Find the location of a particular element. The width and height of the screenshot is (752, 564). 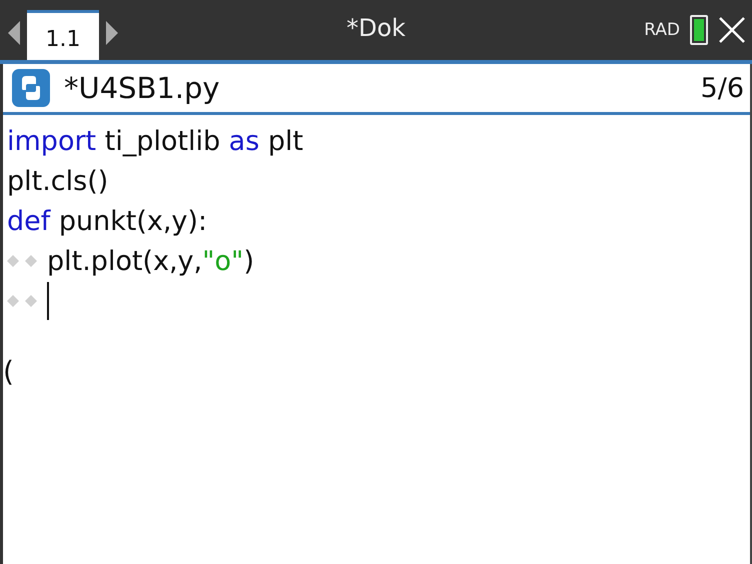

code-line: plt.cls() is located at coordinates (57, 181).